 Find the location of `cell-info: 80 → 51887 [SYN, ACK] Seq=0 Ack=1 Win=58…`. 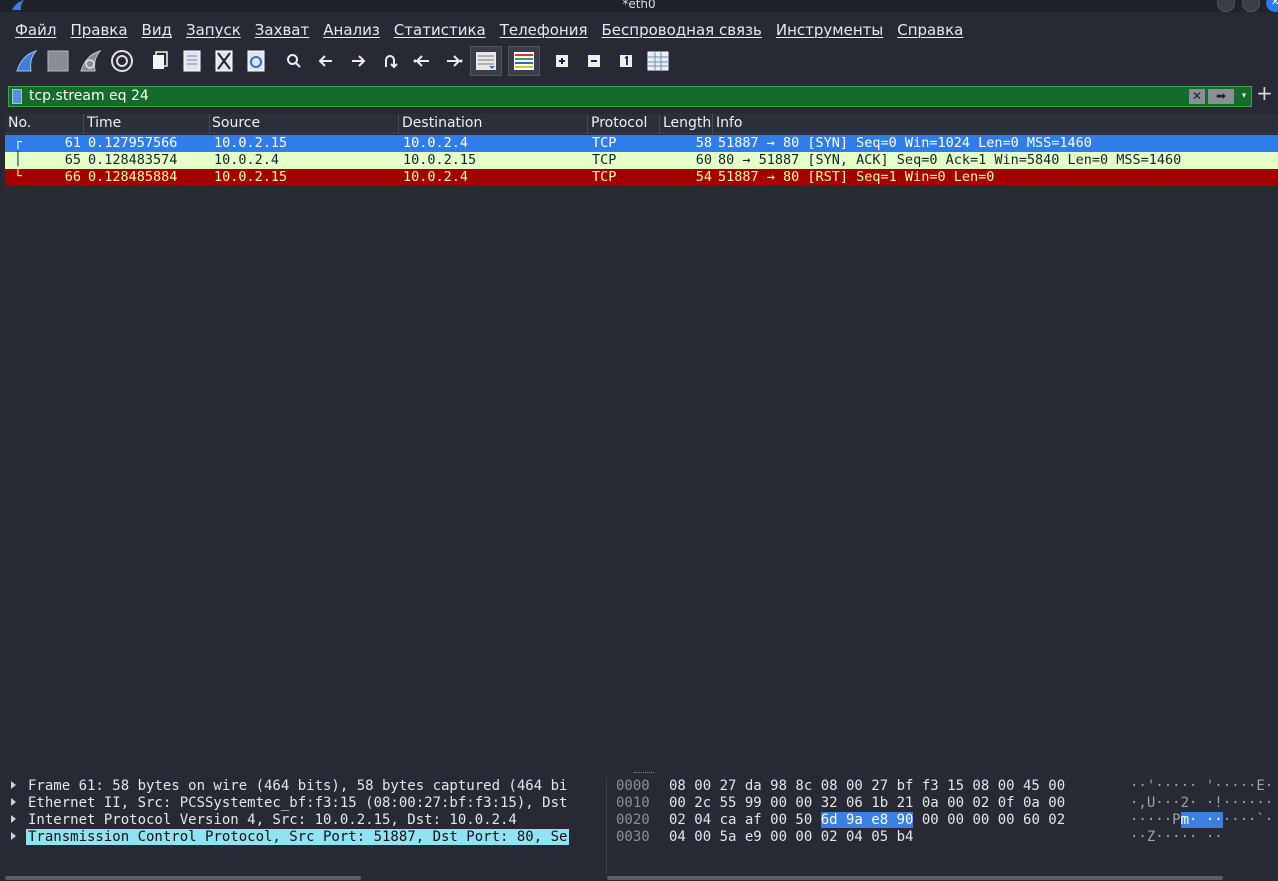

cell-info: 80 → 51887 [SYN, ACK] Seq=0 Ack=1 Win=58… is located at coordinates (950, 160).